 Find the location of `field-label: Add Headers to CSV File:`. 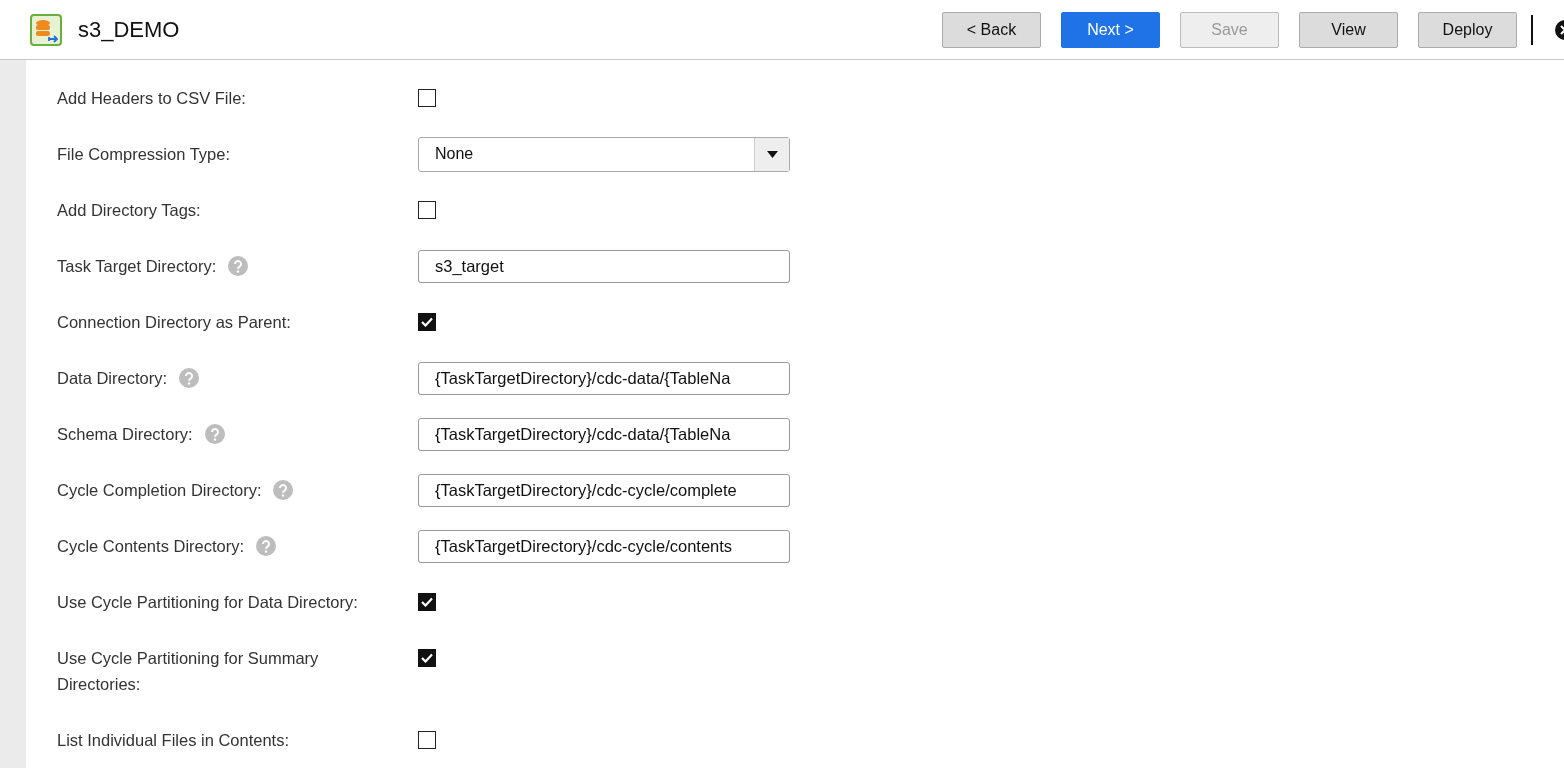

field-label: Add Headers to CSV File: is located at coordinates (151, 98).